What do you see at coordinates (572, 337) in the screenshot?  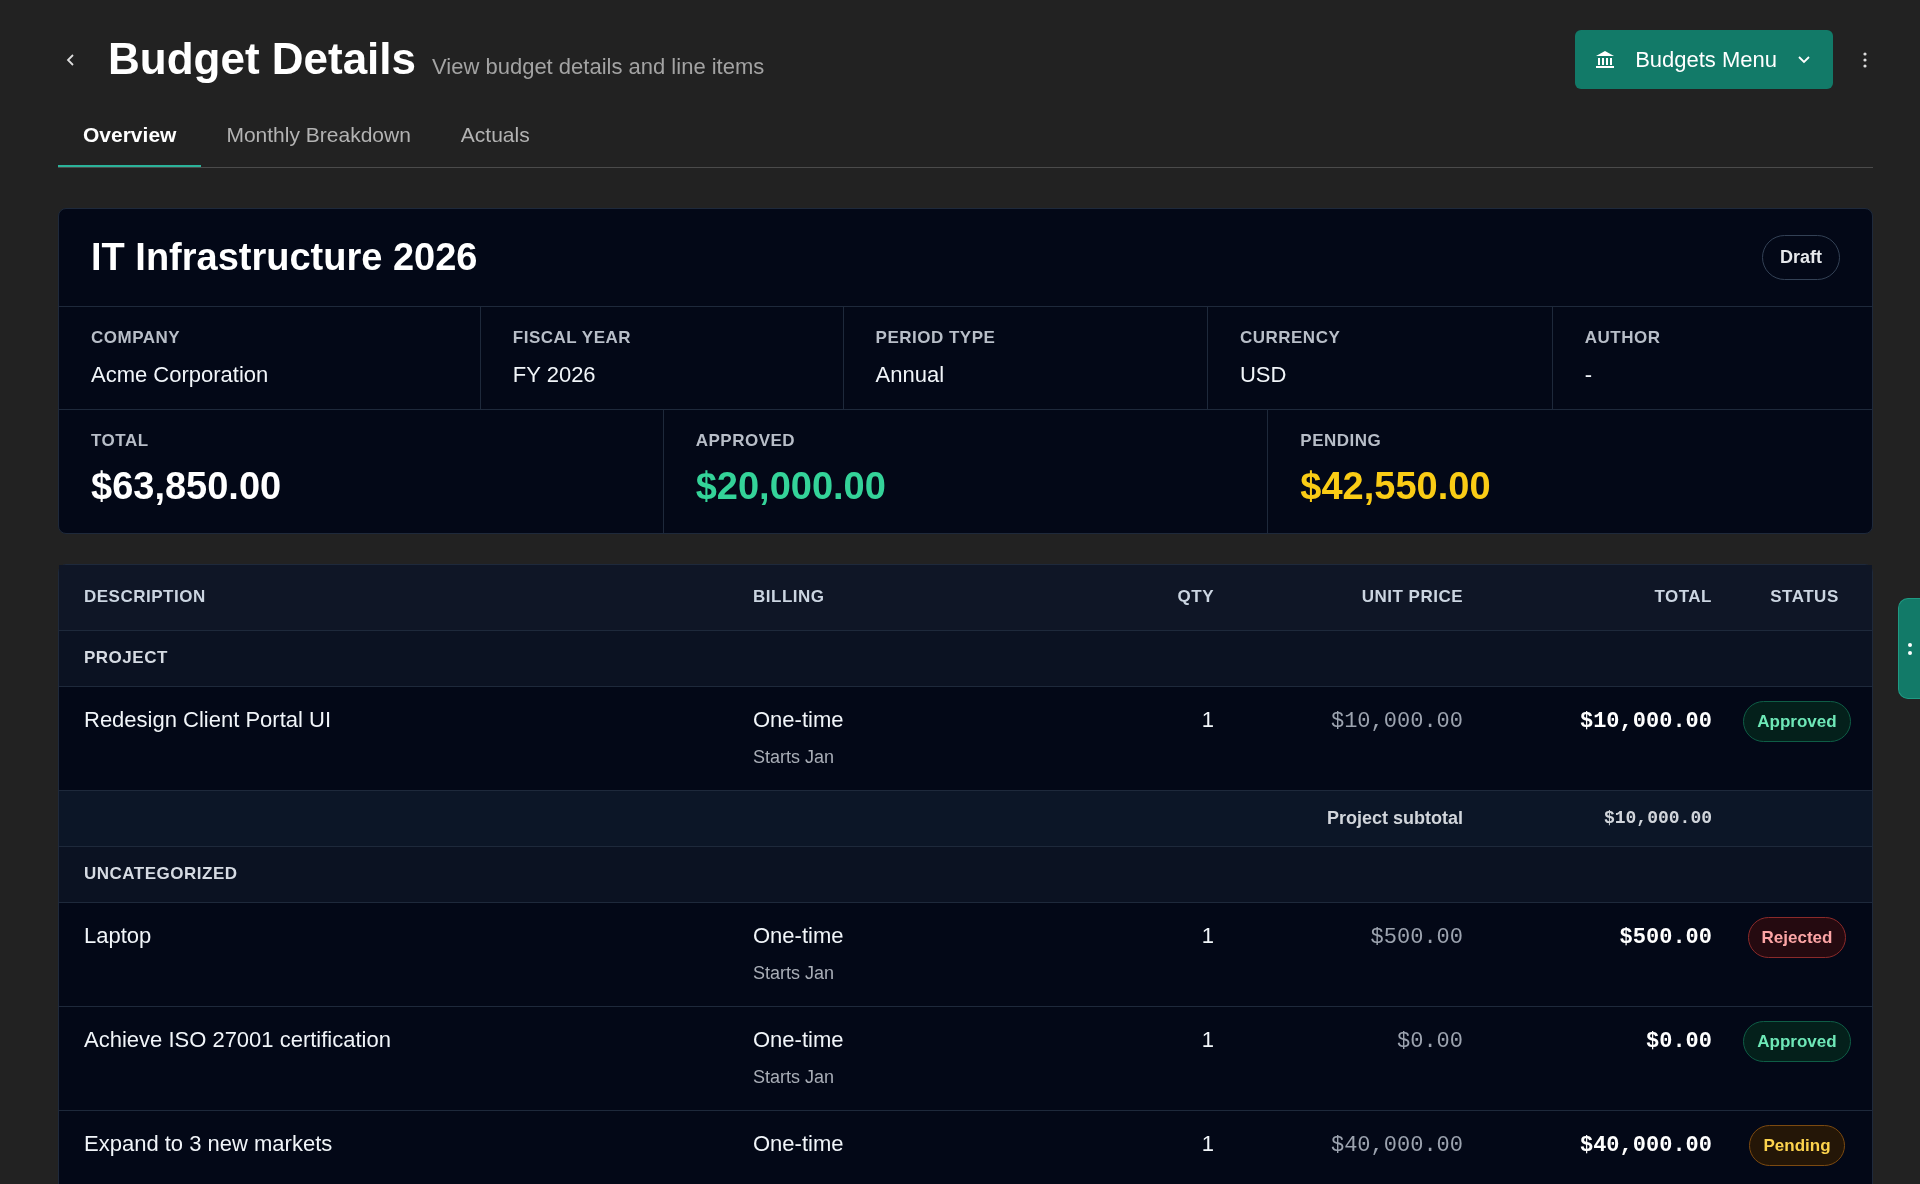 I see `field-label: FISCAL YEAR` at bounding box center [572, 337].